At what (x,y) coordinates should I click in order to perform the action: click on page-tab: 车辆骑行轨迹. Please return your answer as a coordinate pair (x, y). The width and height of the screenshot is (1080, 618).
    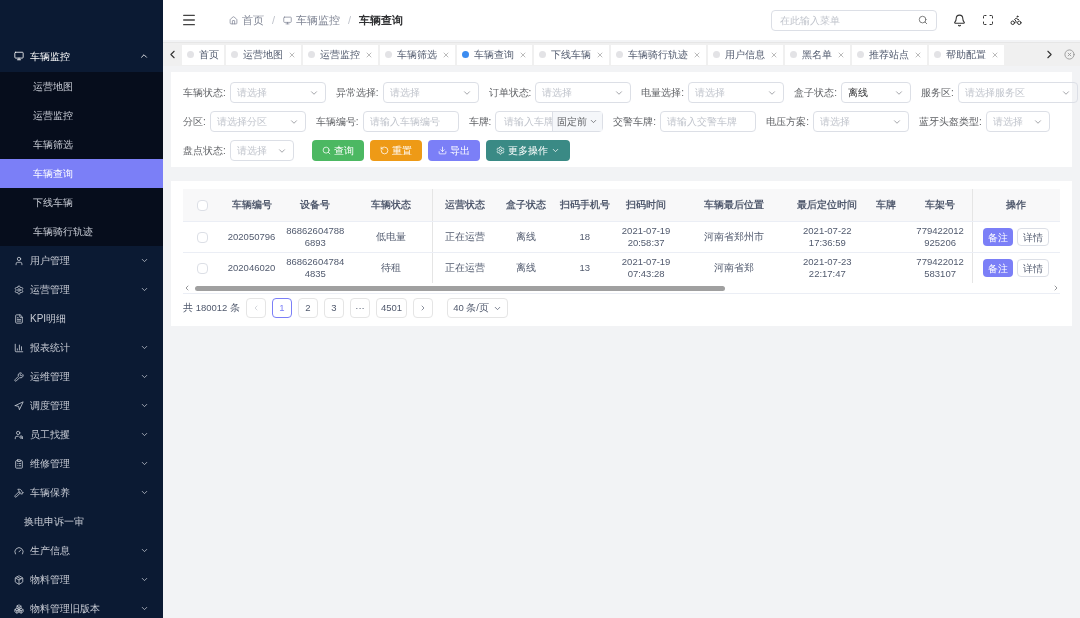
    Looking at the image, I should click on (658, 54).